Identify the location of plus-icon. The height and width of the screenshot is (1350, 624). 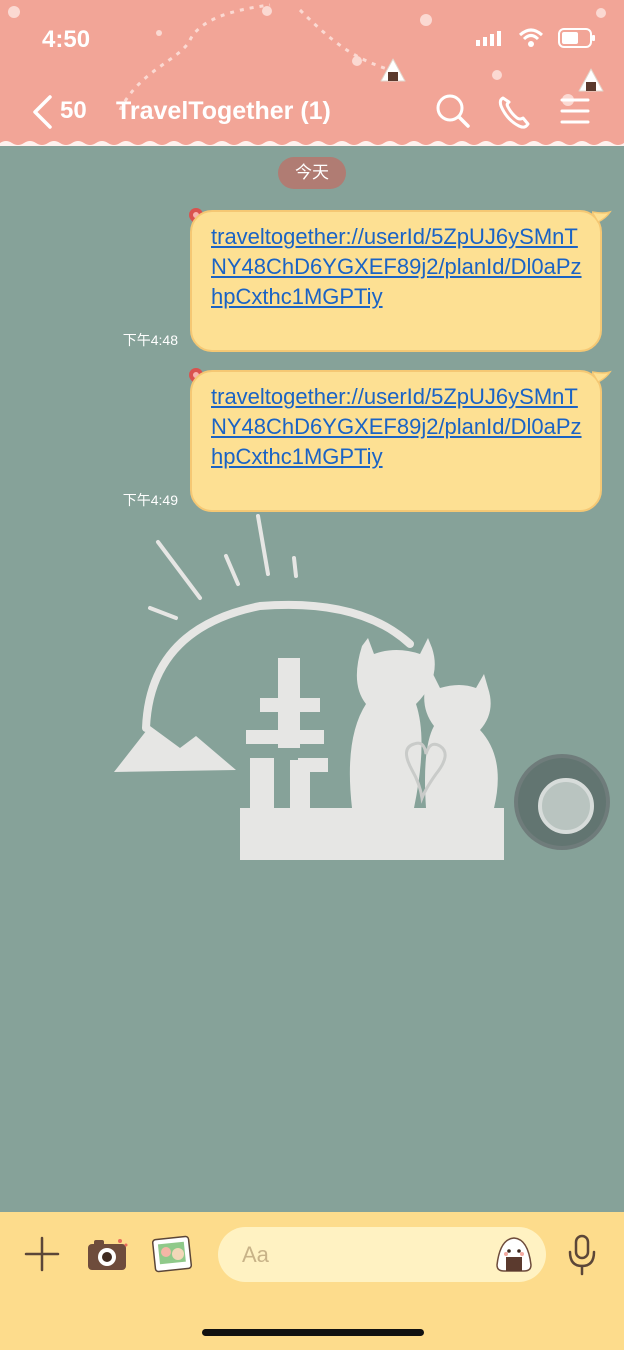
(42, 1254).